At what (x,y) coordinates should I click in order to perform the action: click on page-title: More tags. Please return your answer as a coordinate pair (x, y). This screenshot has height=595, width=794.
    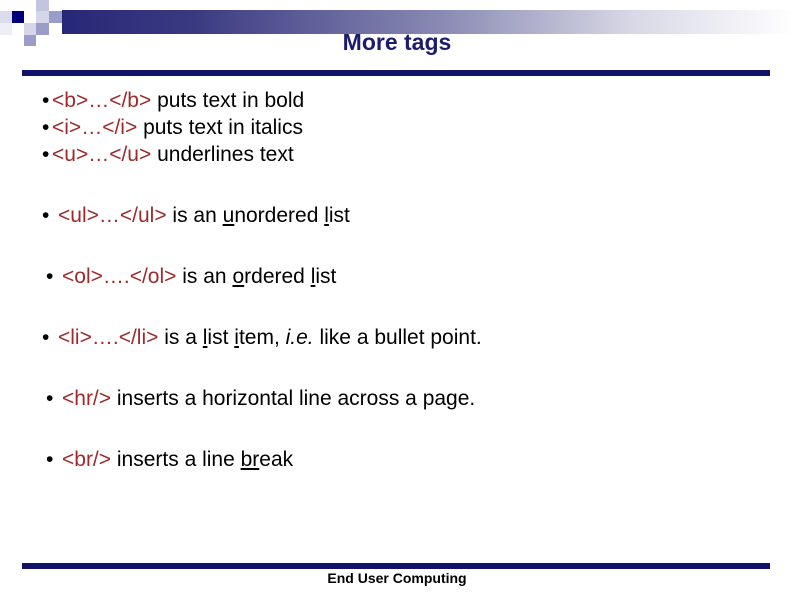
    Looking at the image, I should click on (397, 42).